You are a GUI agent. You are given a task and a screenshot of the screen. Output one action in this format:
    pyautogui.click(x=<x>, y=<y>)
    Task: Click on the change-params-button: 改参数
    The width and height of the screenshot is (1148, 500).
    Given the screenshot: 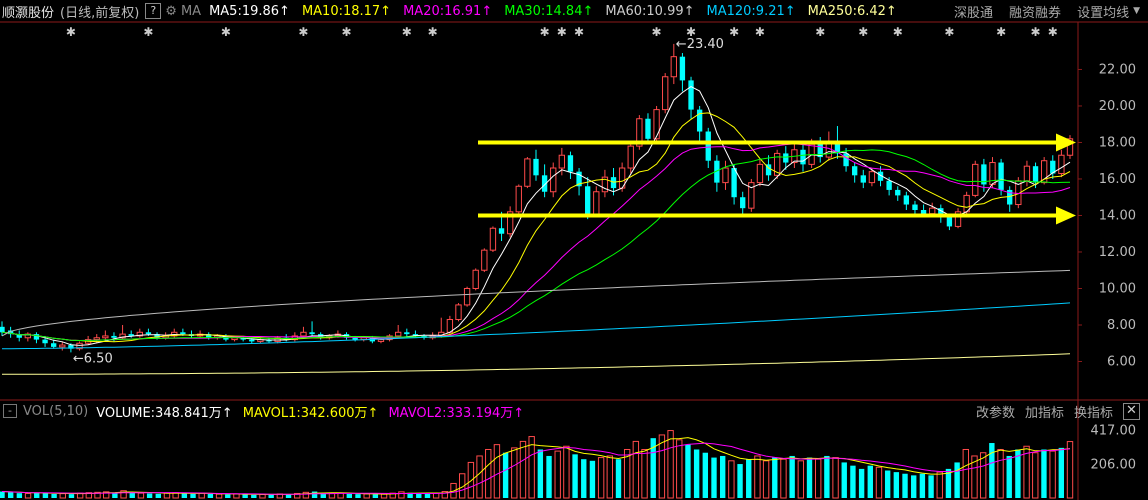 What is the action you would take?
    pyautogui.click(x=995, y=411)
    